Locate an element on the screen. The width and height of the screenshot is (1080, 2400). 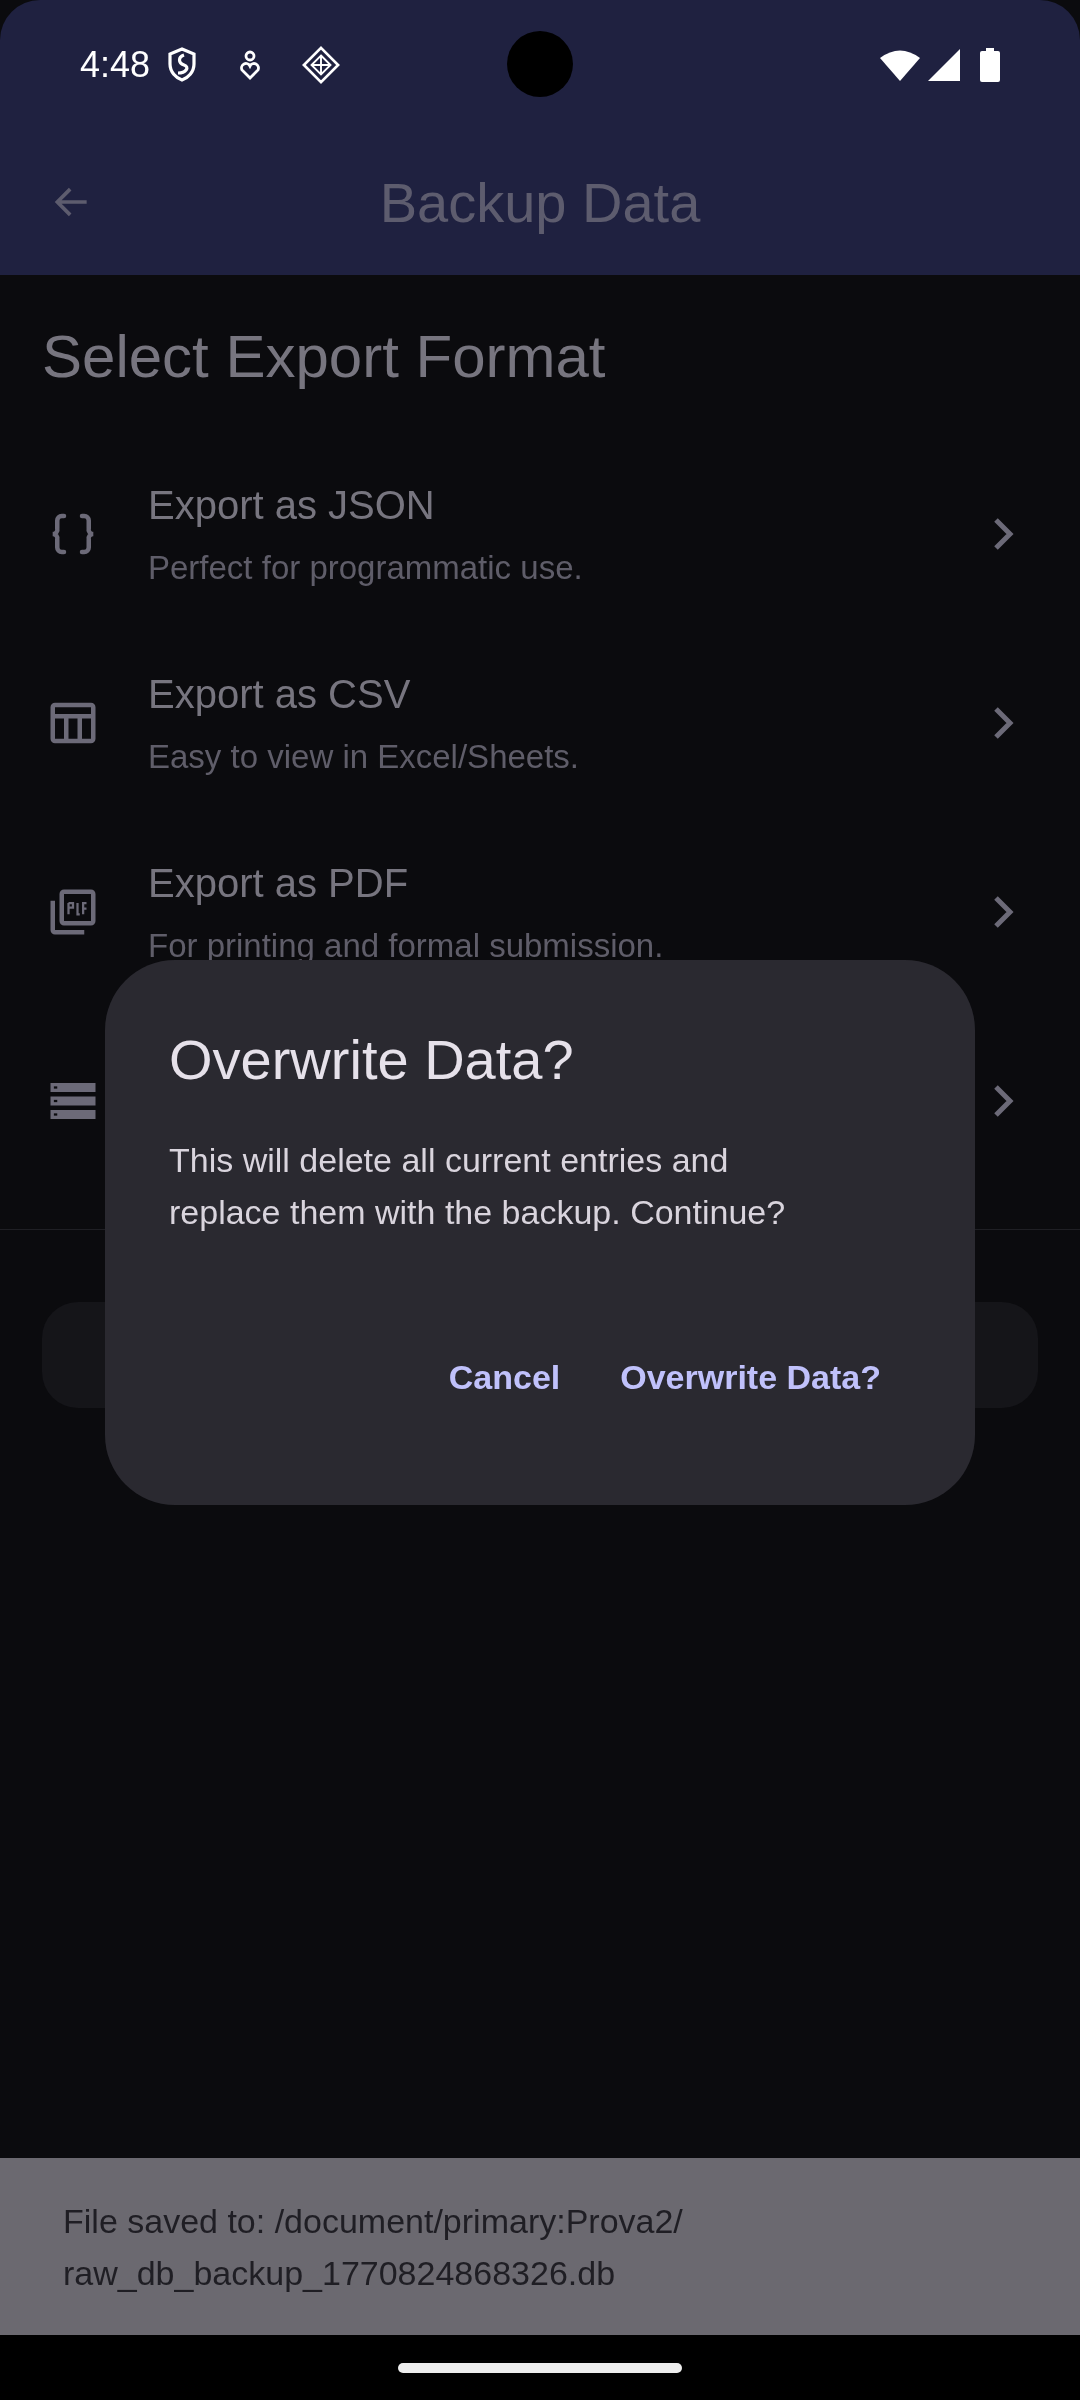
battery-icon is located at coordinates (990, 65).